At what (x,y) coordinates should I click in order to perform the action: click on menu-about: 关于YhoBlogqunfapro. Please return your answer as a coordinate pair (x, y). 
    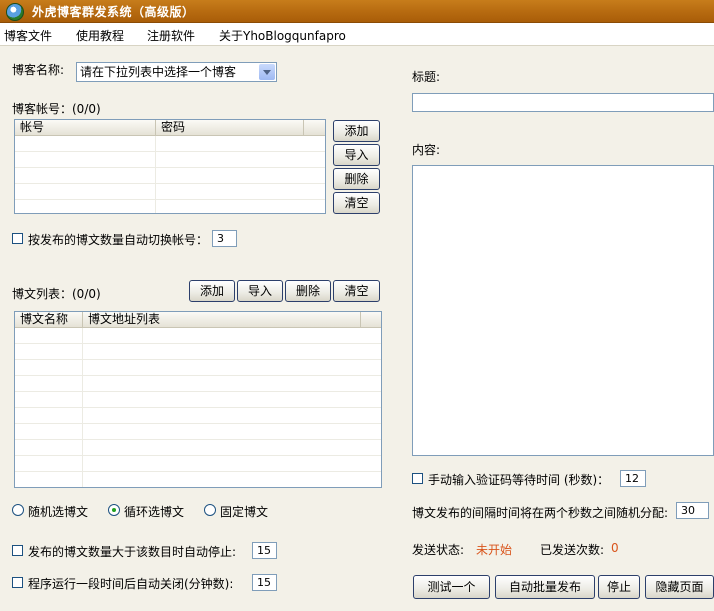
    Looking at the image, I should click on (282, 35).